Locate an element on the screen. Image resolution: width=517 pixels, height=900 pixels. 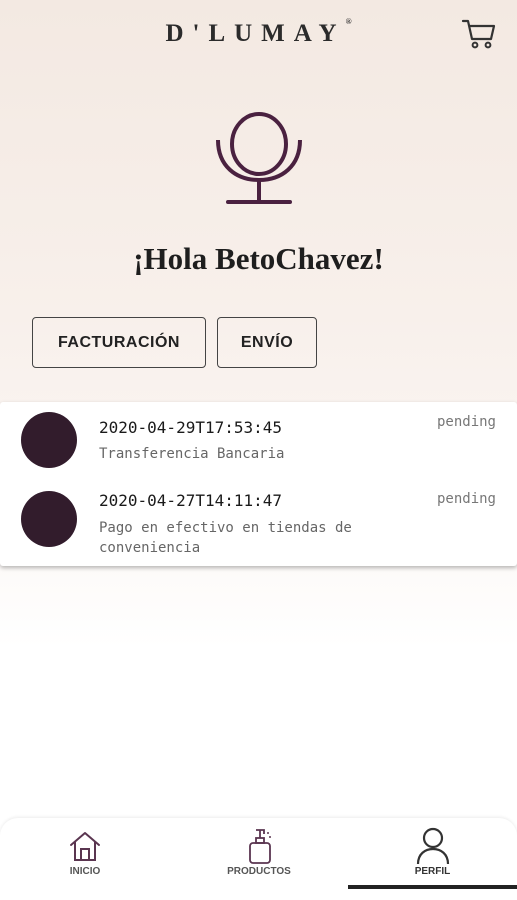
registered-mark: ® is located at coordinates (348, 21).